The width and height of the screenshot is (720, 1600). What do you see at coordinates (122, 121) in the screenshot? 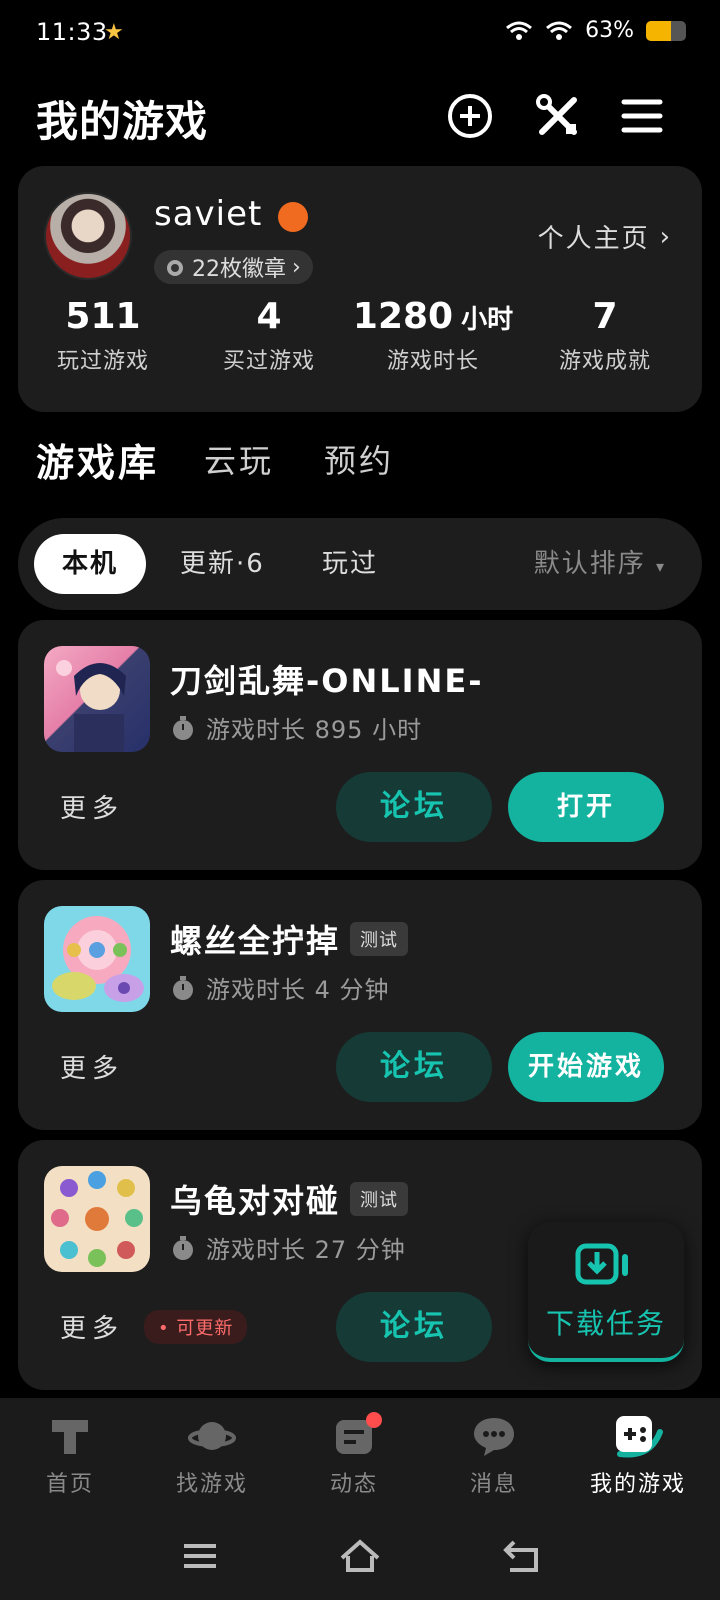
I see `page-title: 我的游戏` at bounding box center [122, 121].